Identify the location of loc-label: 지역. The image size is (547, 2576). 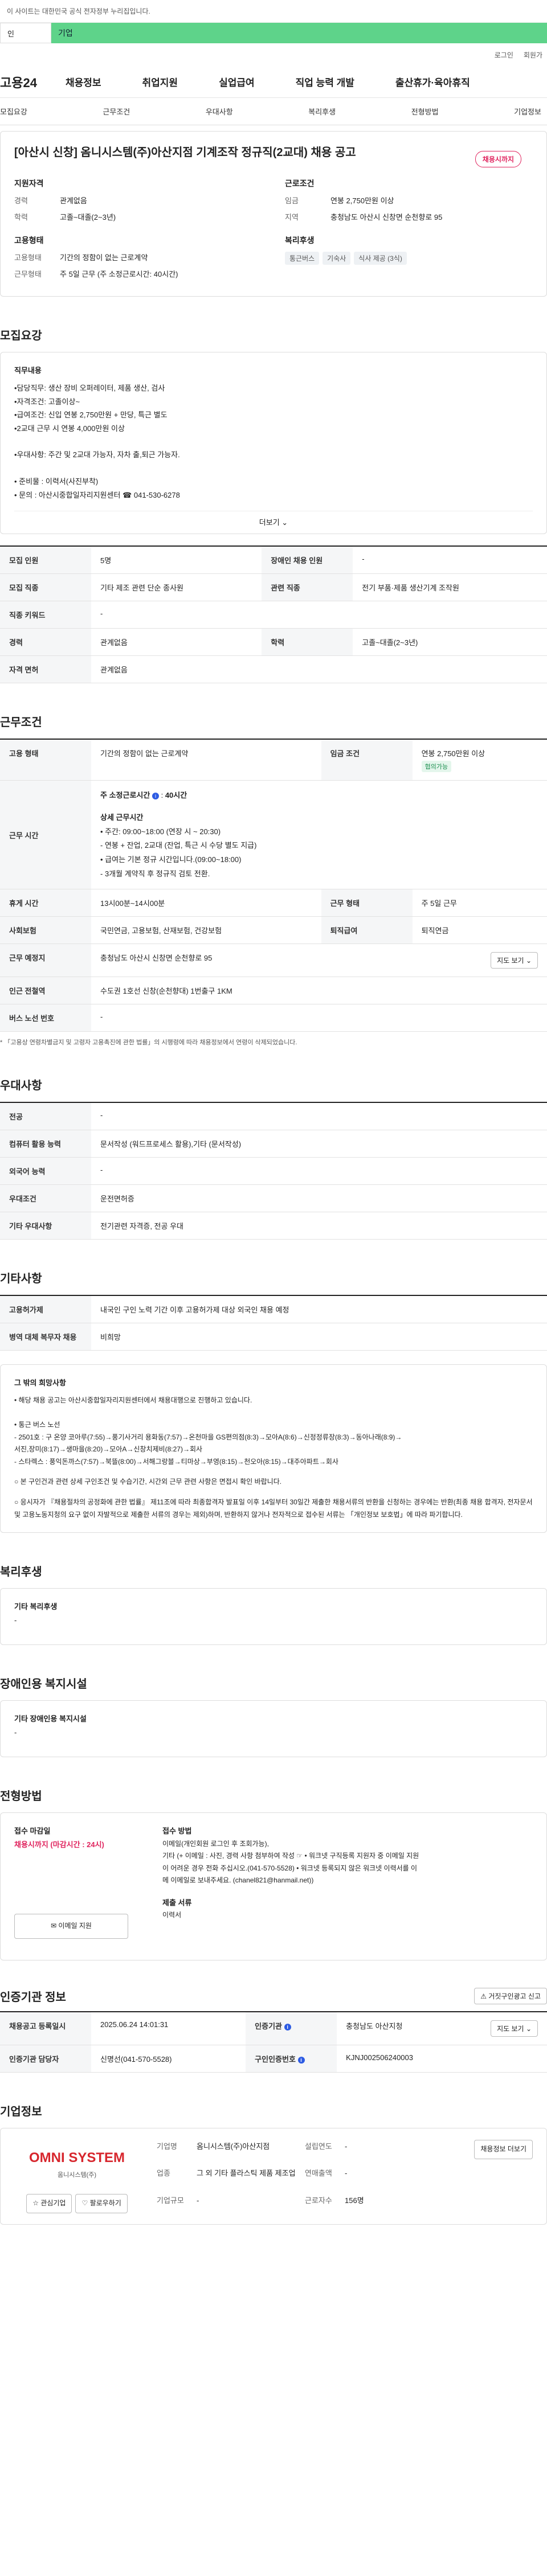
(292, 217).